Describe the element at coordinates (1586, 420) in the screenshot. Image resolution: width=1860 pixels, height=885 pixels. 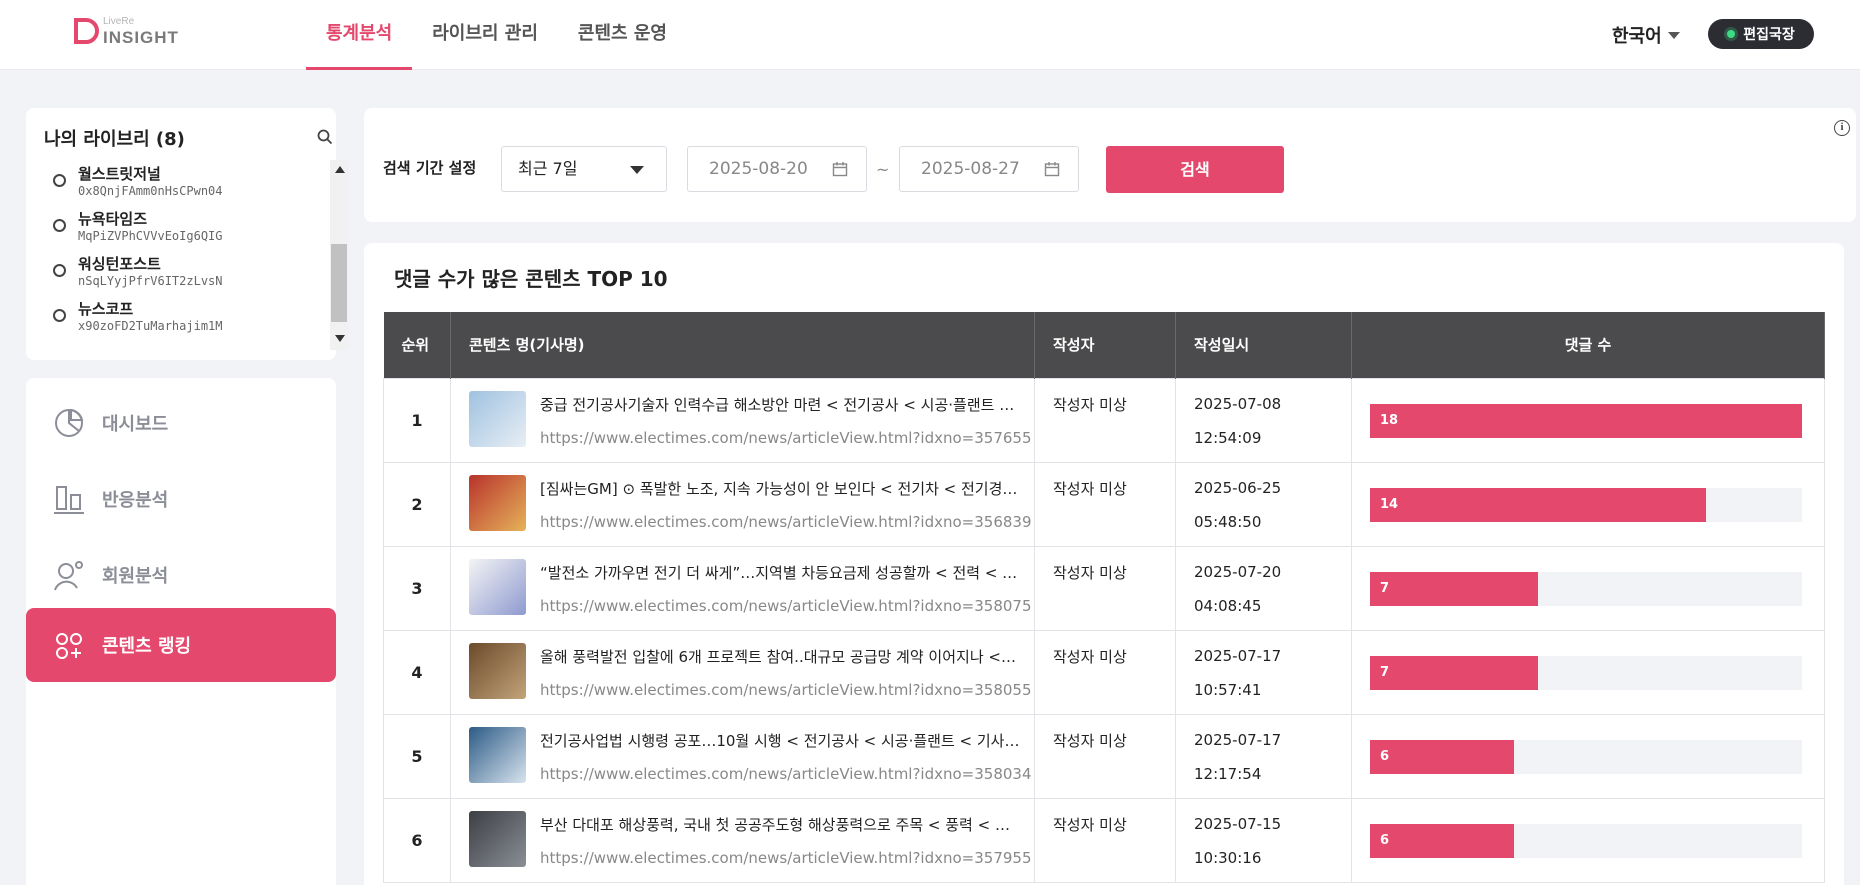
I see `comment-bar-track: 18` at that location.